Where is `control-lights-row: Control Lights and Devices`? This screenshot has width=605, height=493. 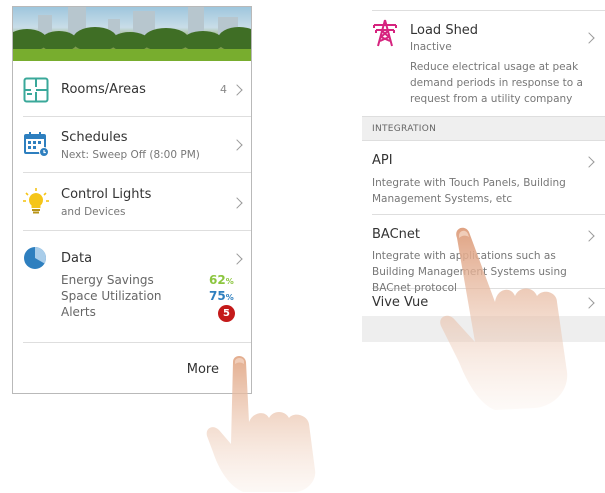
control-lights-row: Control Lights and Devices is located at coordinates (137, 202).